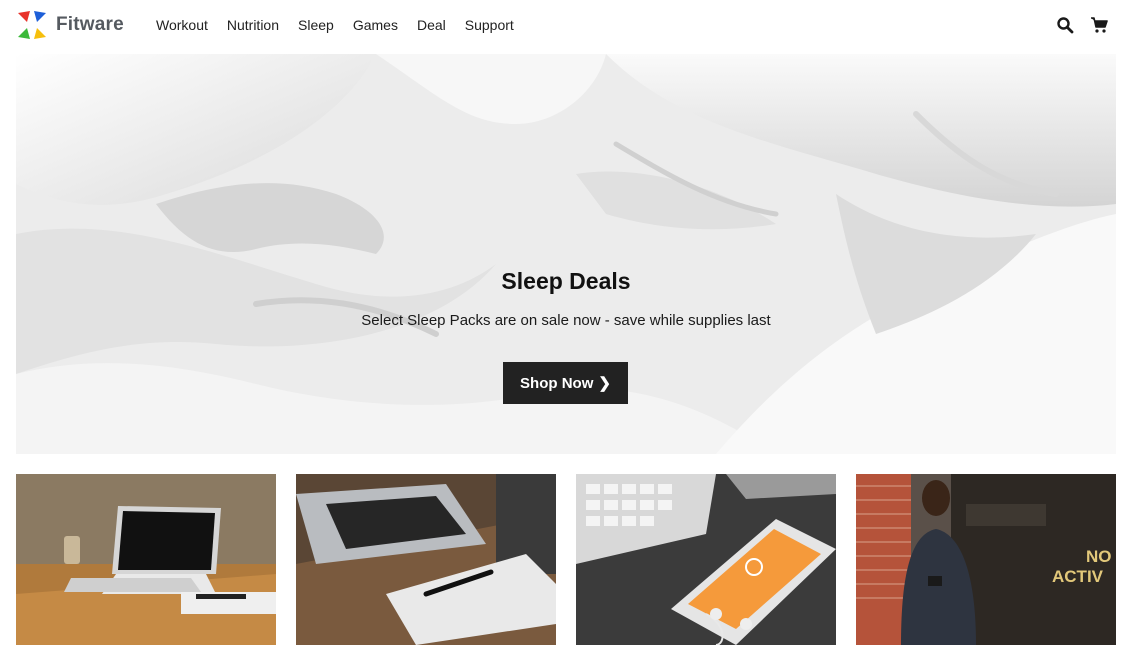 The image size is (1133, 645). What do you see at coordinates (604, 383) in the screenshot?
I see `chevron-right-icon: ❯` at bounding box center [604, 383].